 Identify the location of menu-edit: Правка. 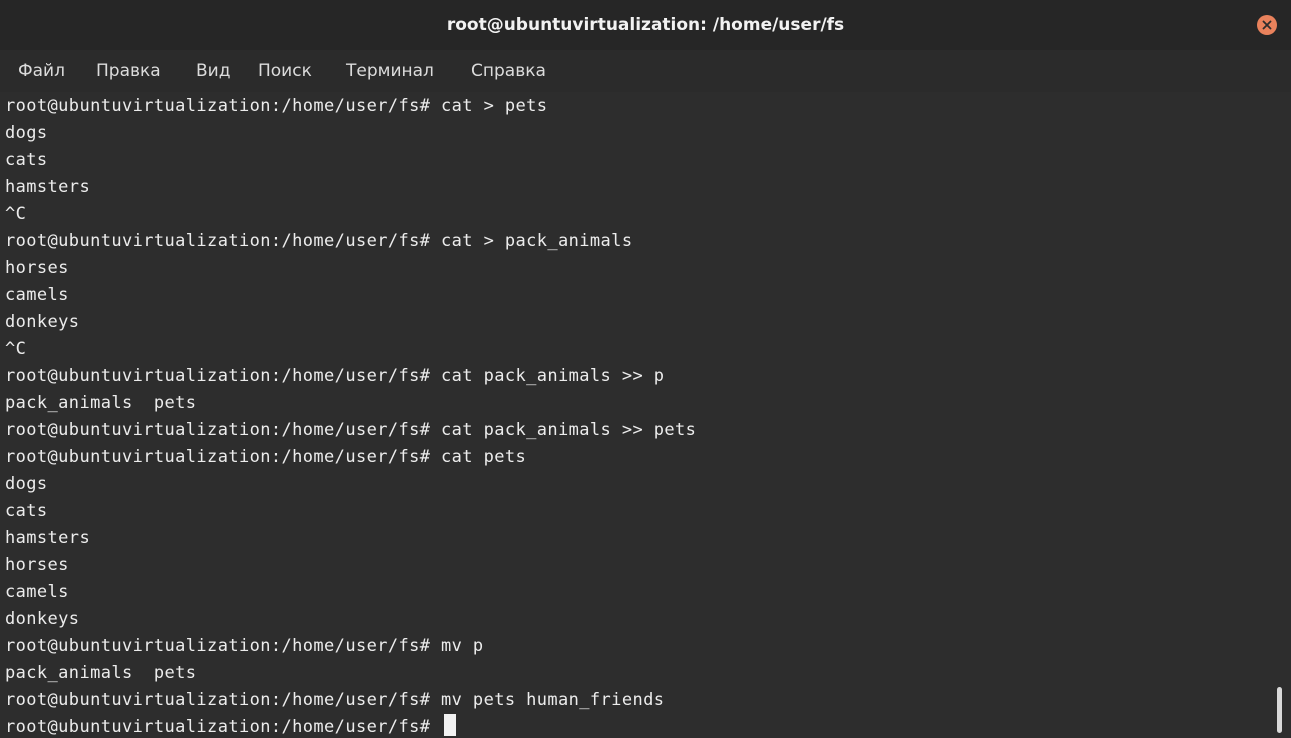
(128, 71).